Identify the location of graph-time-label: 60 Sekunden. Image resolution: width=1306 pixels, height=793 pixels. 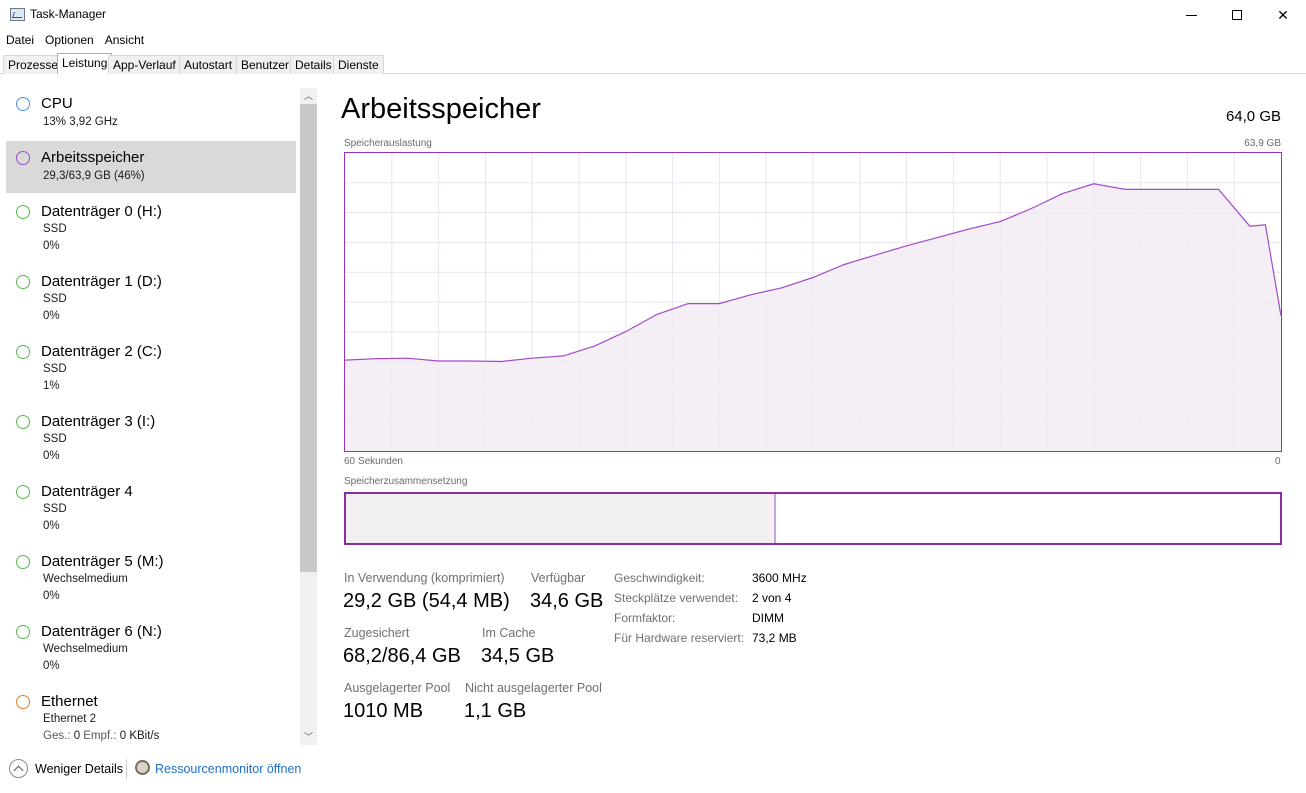
(373, 461).